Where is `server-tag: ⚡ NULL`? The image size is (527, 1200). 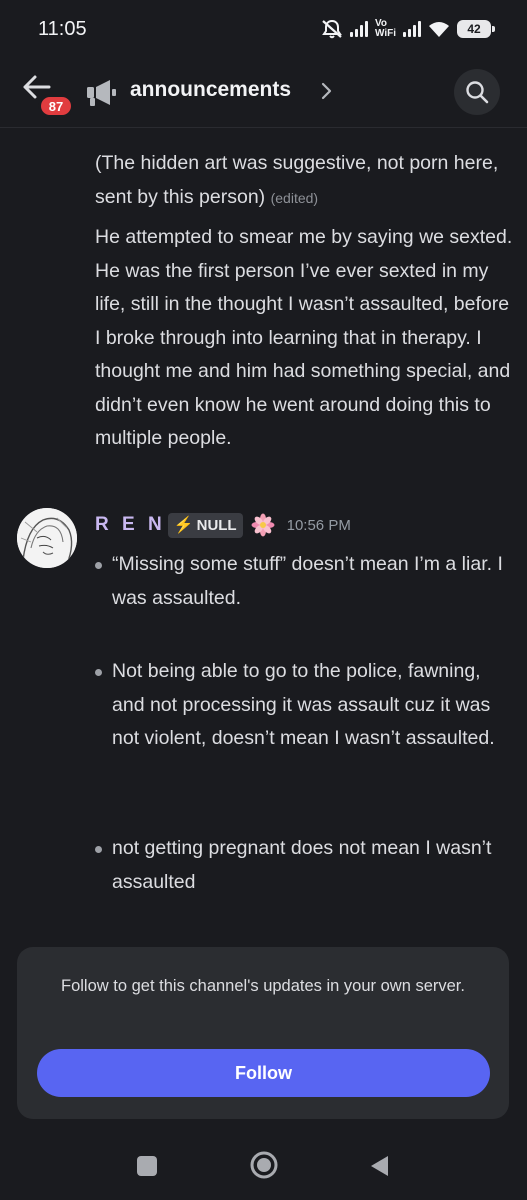
server-tag: ⚡ NULL is located at coordinates (205, 525).